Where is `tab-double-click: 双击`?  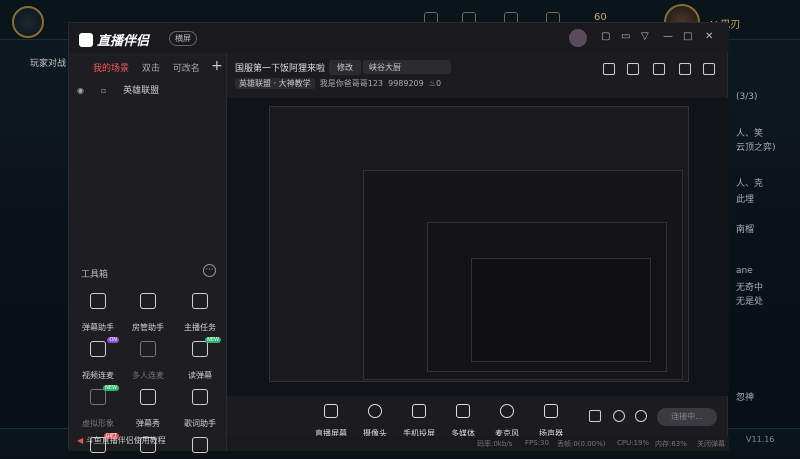
tab-double-click: 双击 is located at coordinates (151, 69).